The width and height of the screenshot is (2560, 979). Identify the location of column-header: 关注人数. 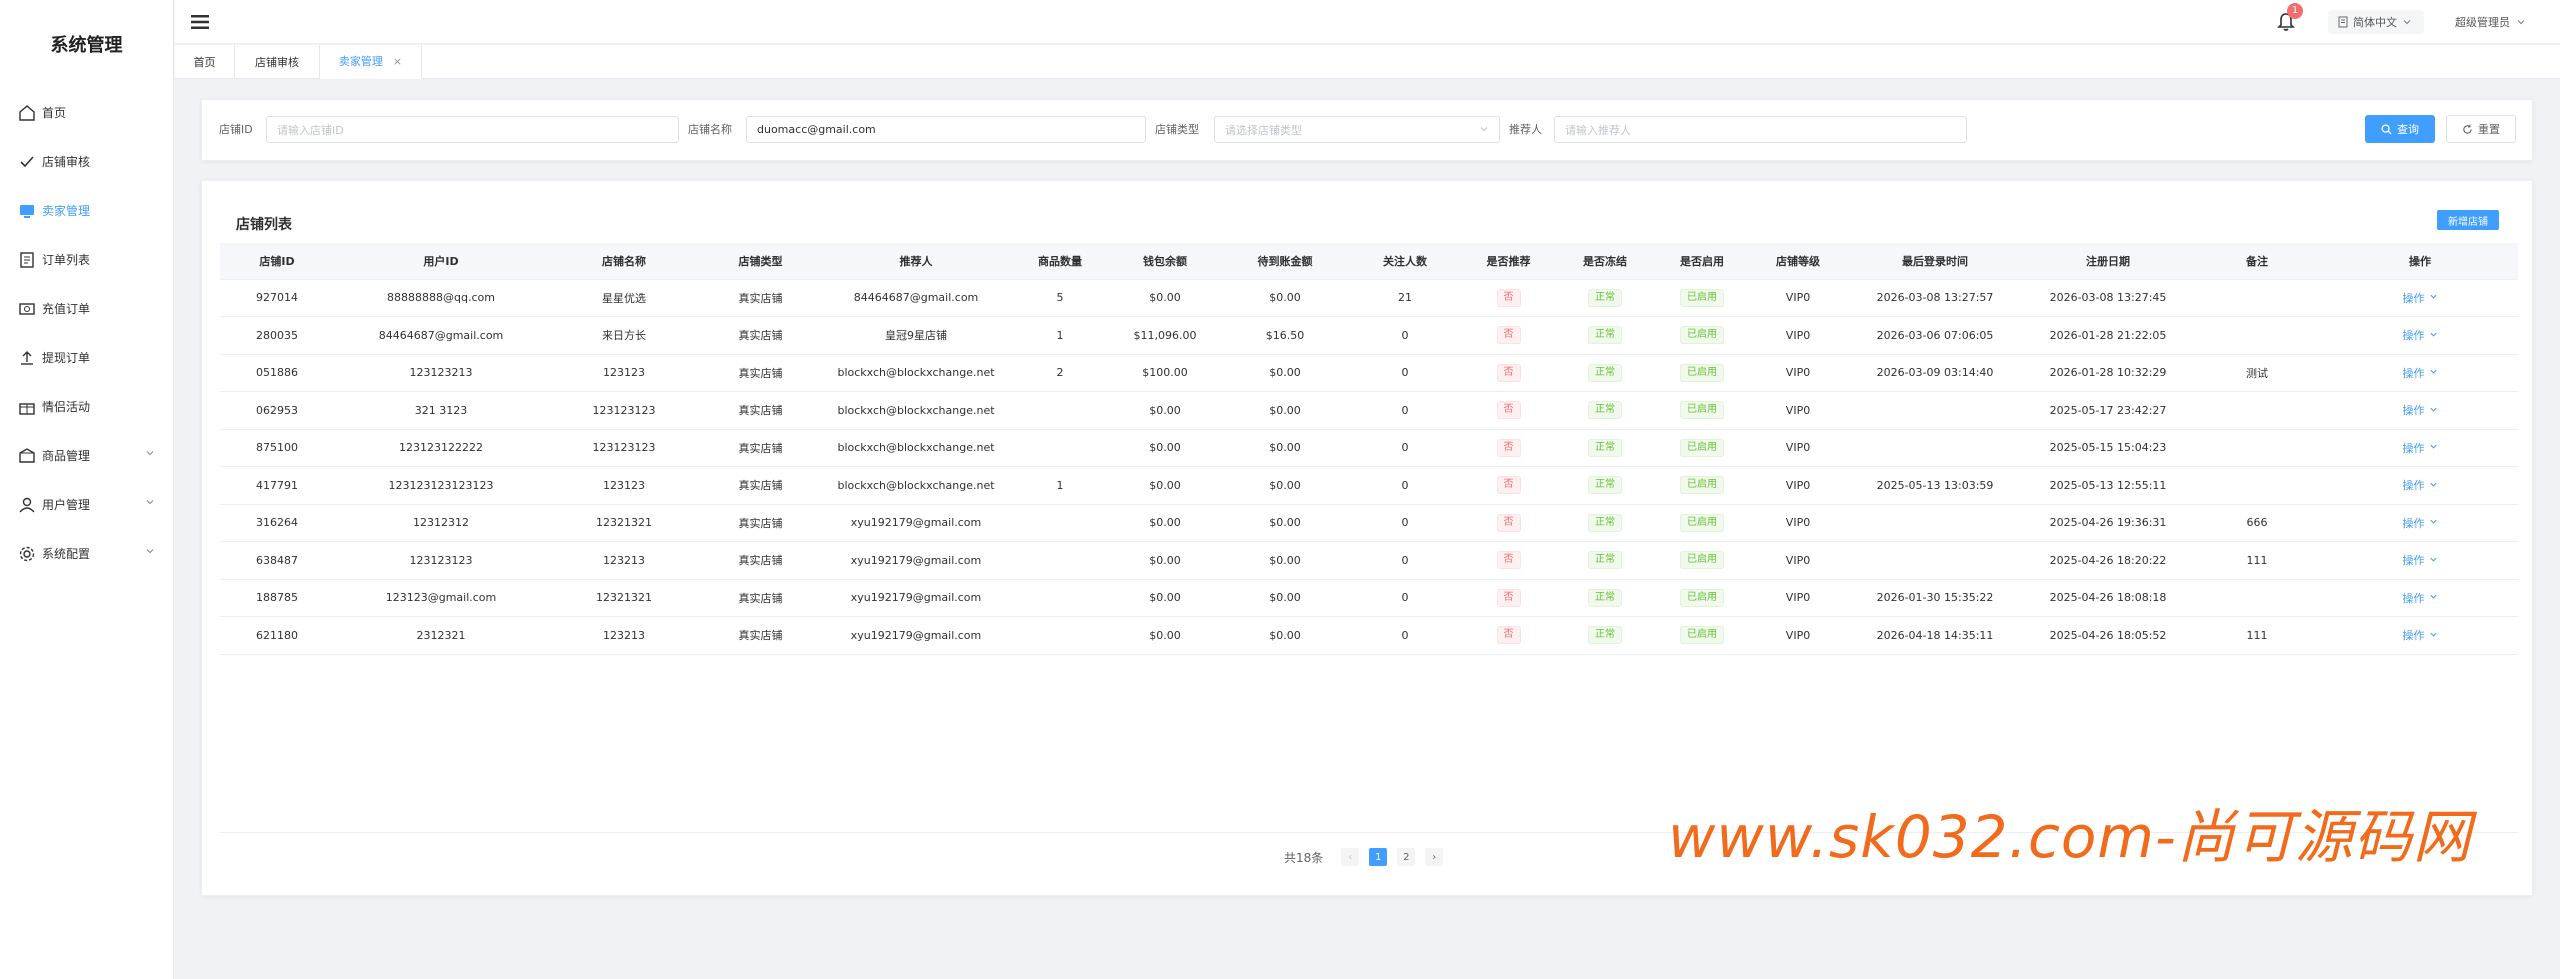
(1405, 261).